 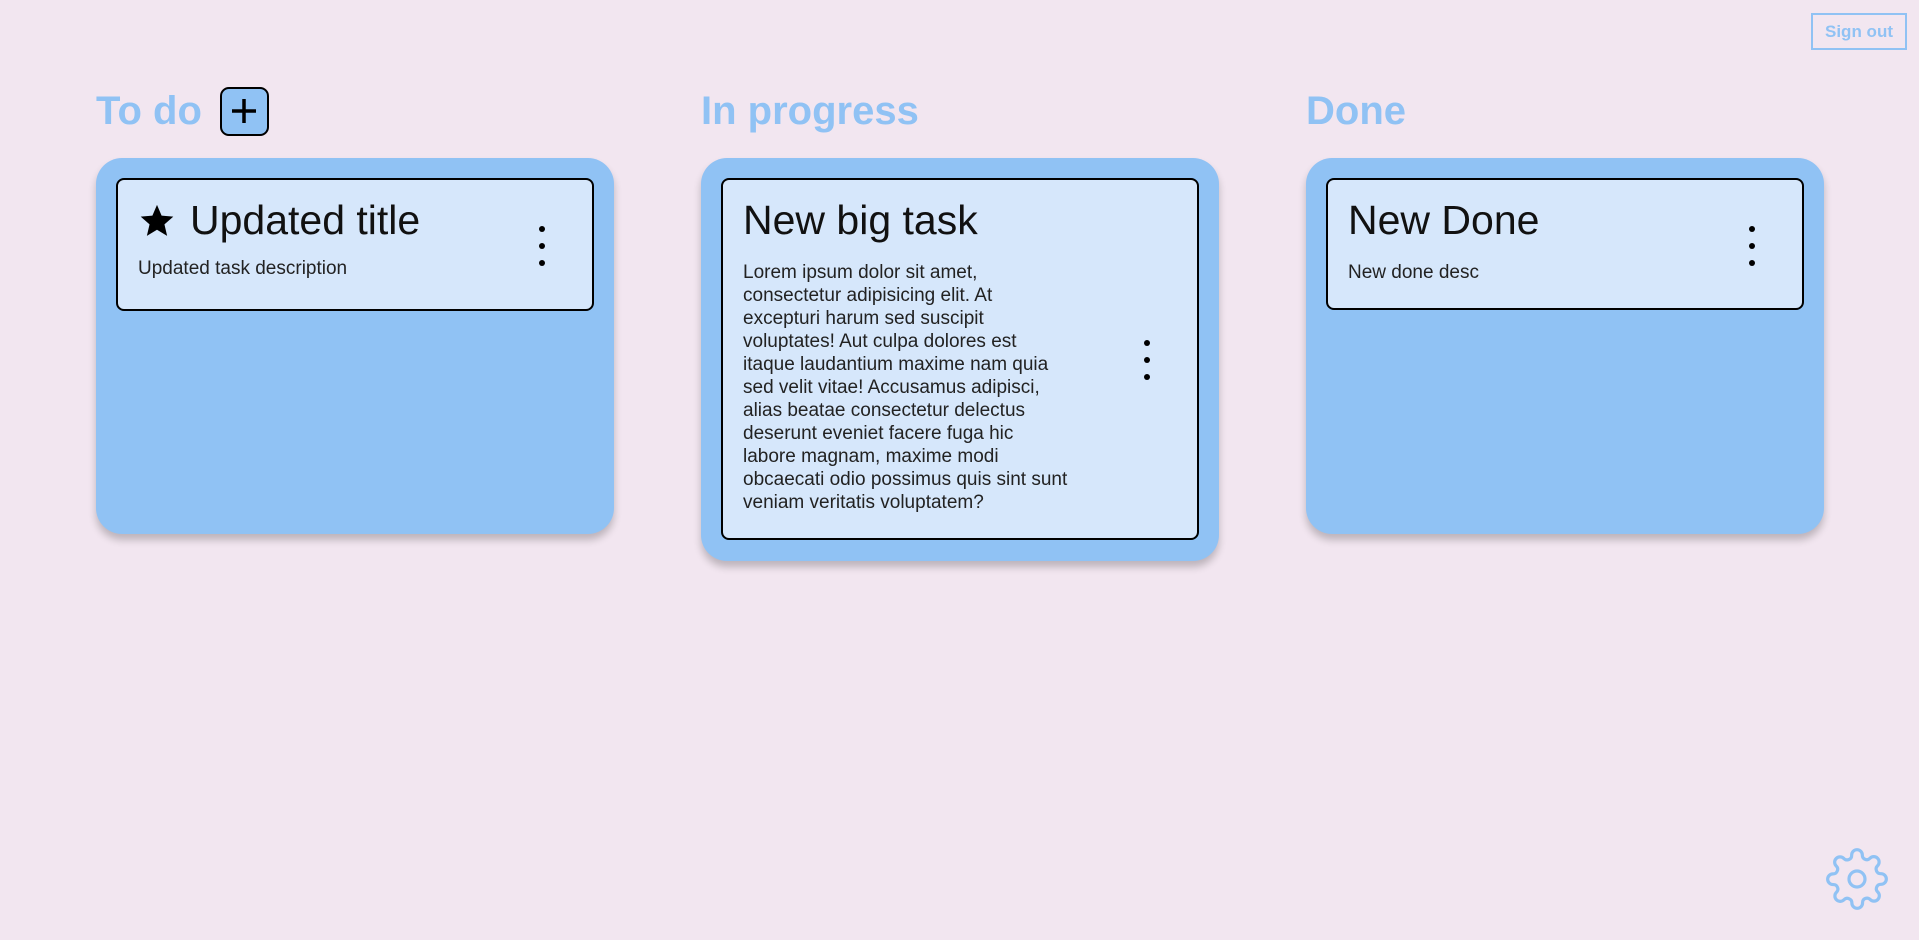 What do you see at coordinates (1444, 220) in the screenshot?
I see `card-title: New Done` at bounding box center [1444, 220].